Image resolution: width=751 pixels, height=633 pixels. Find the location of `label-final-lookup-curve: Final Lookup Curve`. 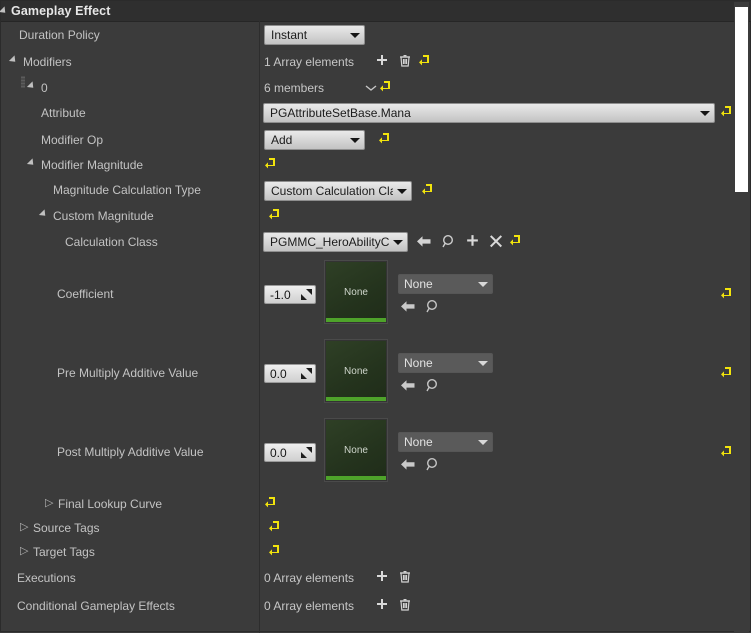

label-final-lookup-curve: Final Lookup Curve is located at coordinates (110, 504).